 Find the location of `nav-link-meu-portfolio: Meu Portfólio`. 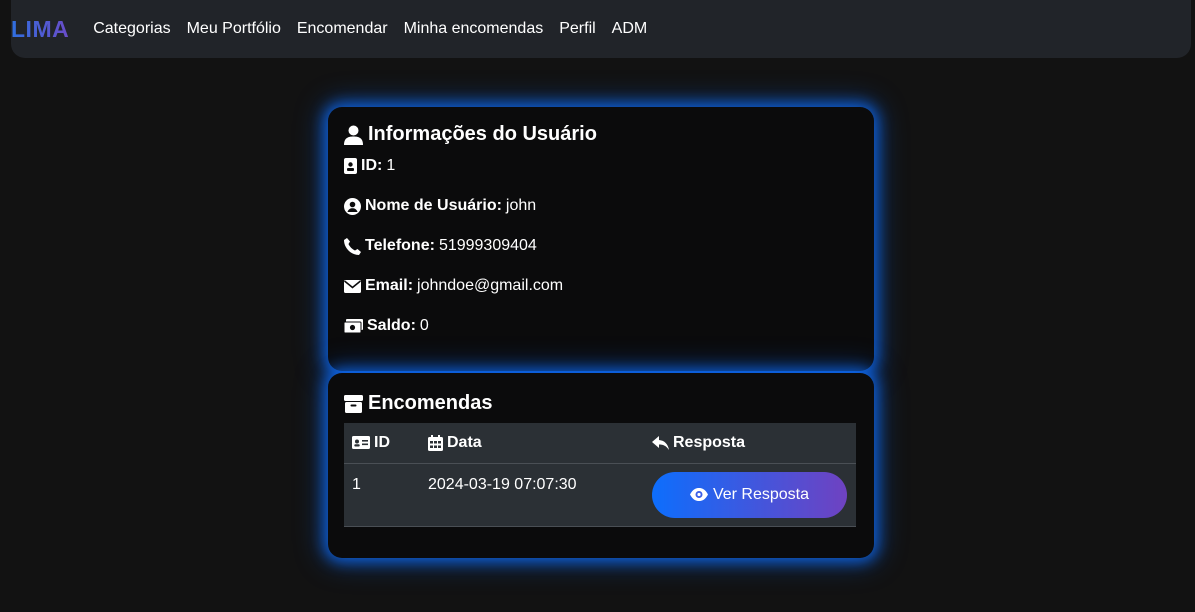

nav-link-meu-portfolio: Meu Portfólio is located at coordinates (234, 29).